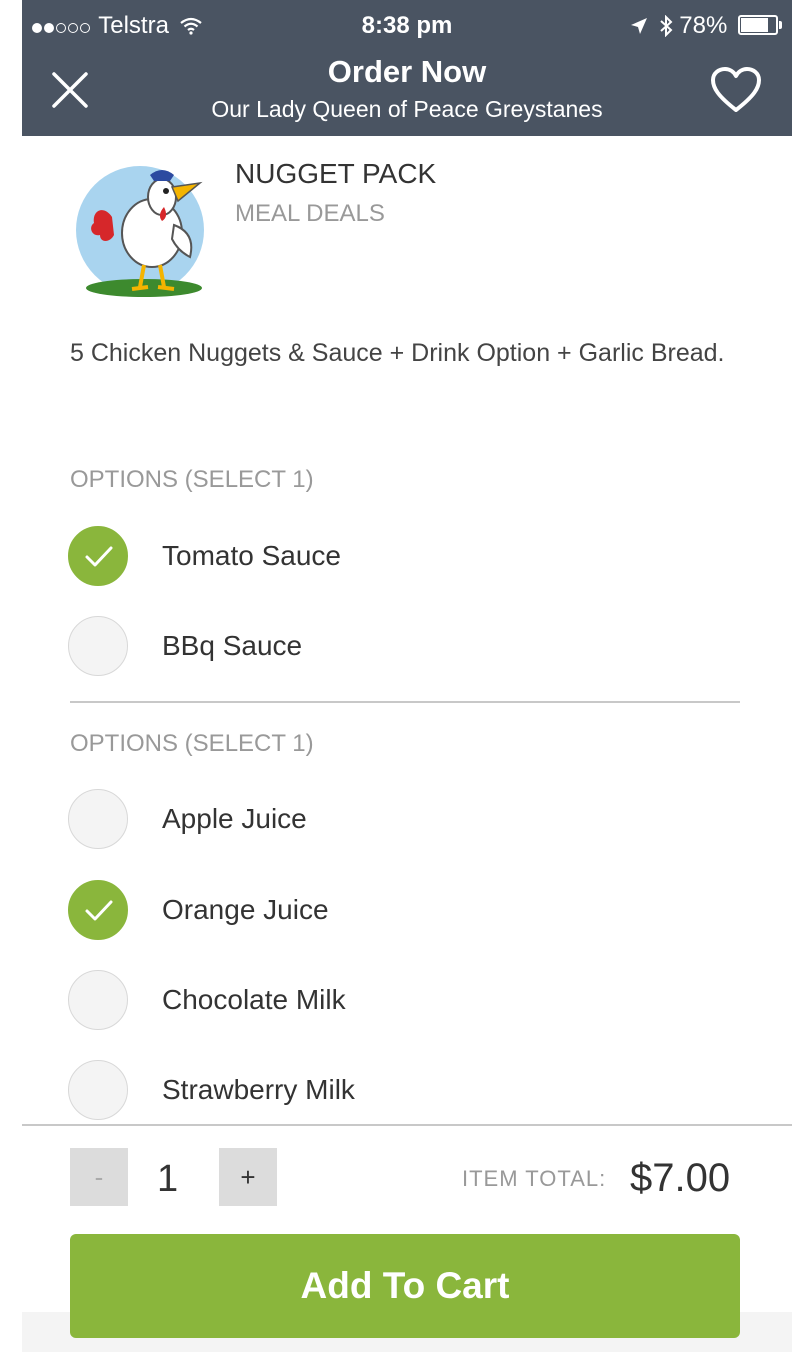 The width and height of the screenshot is (795, 1352). I want to click on option-tomato-sauce: Tomato Sauce, so click(408, 558).